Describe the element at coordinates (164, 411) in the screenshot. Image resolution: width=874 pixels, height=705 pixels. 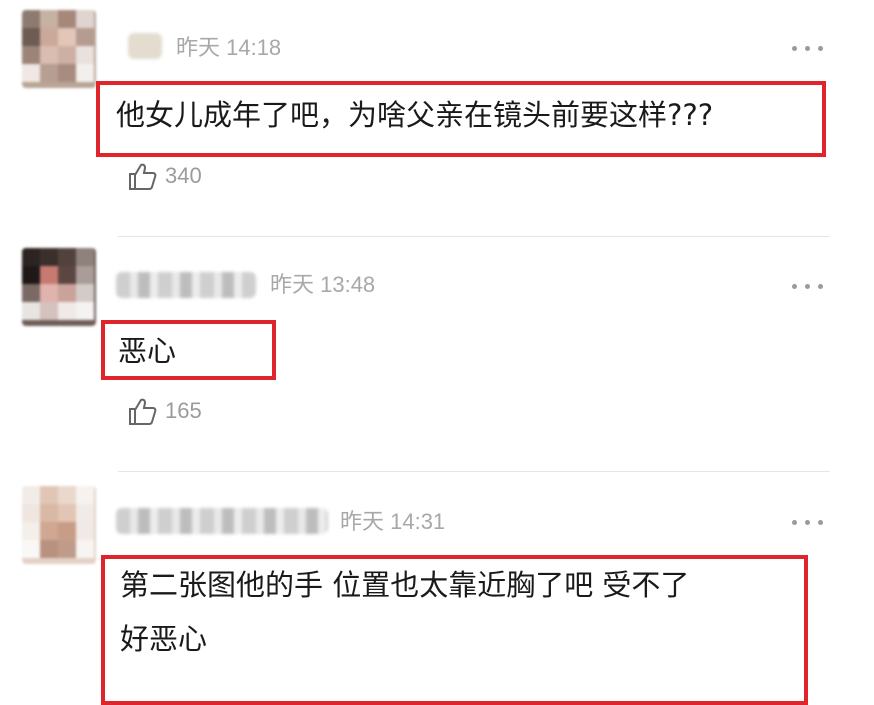
I see `like-button: 165` at that location.